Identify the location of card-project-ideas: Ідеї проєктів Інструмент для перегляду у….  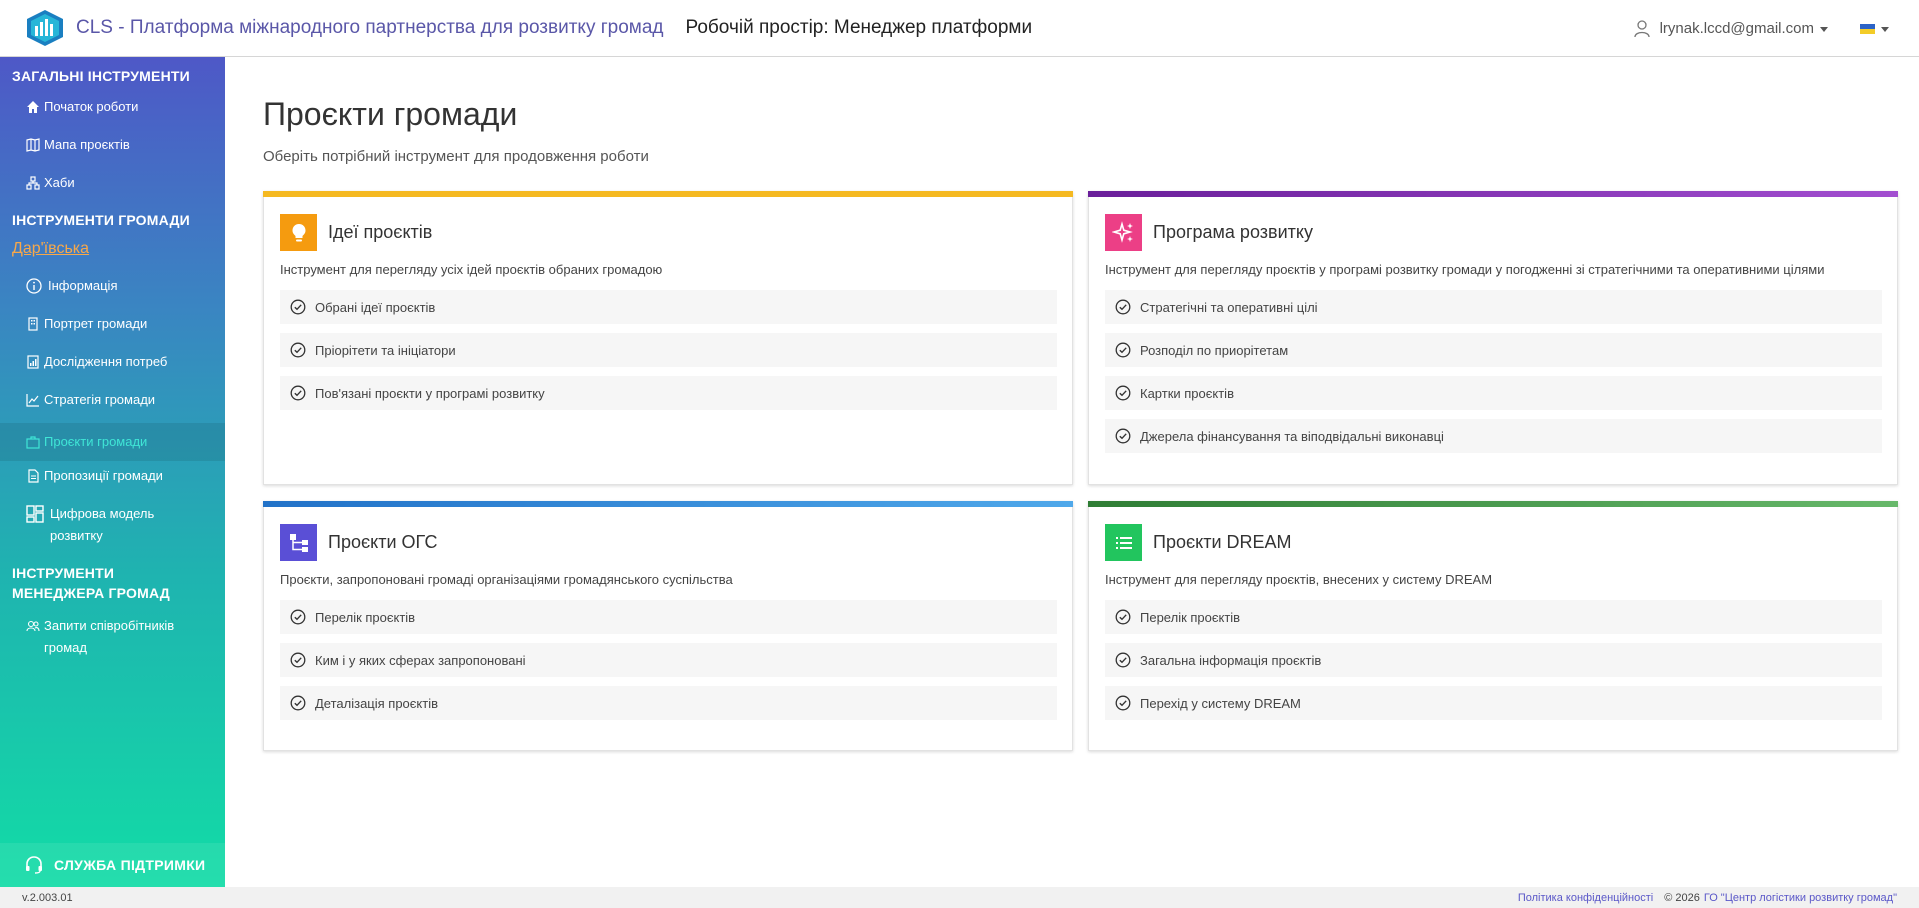
(668, 338).